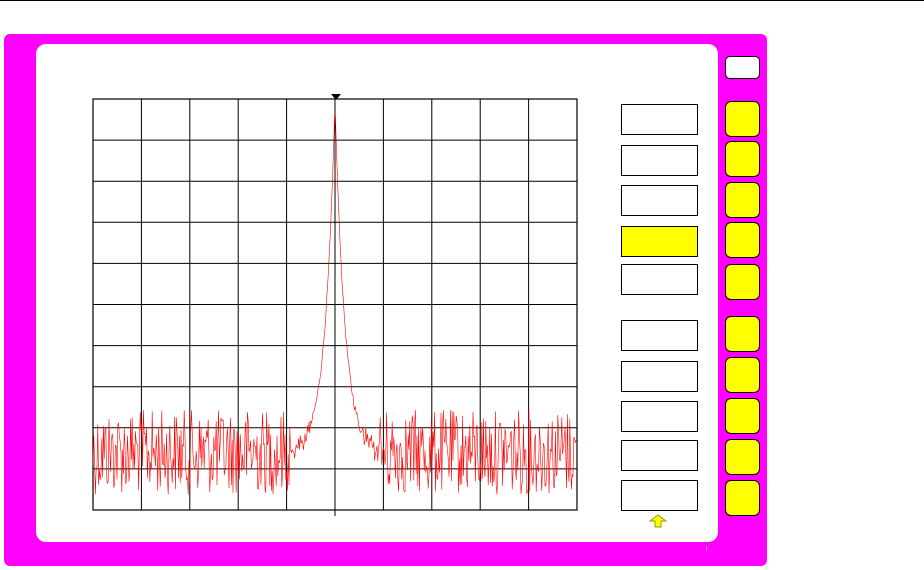 Image resolution: width=924 pixels, height=570 pixels. Describe the element at coordinates (658, 521) in the screenshot. I see `arrow-up-icon` at that location.